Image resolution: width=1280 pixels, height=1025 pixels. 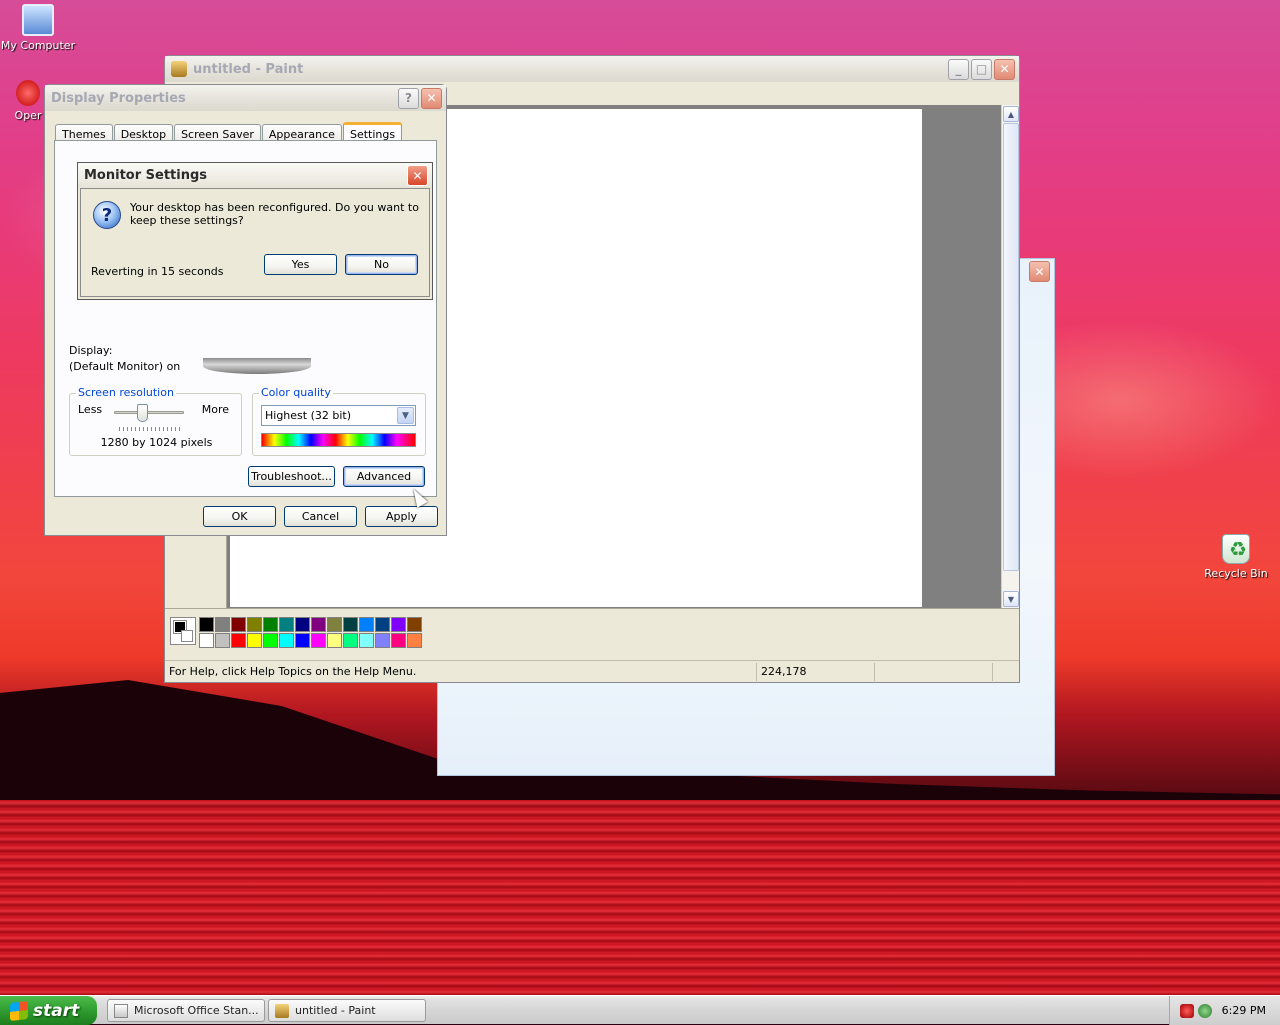 I want to click on desktop-icon-my-computer: My Computer, so click(x=38, y=28).